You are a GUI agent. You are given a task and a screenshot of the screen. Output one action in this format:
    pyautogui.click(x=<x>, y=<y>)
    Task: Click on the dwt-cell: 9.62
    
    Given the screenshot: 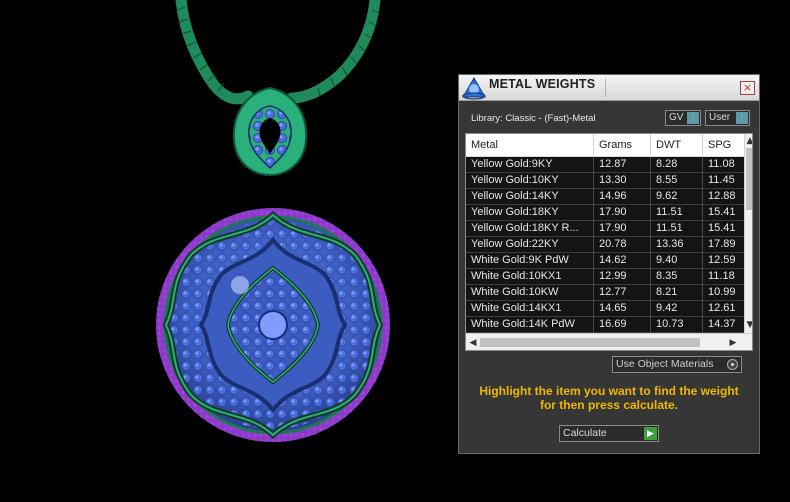 What is the action you would take?
    pyautogui.click(x=677, y=197)
    